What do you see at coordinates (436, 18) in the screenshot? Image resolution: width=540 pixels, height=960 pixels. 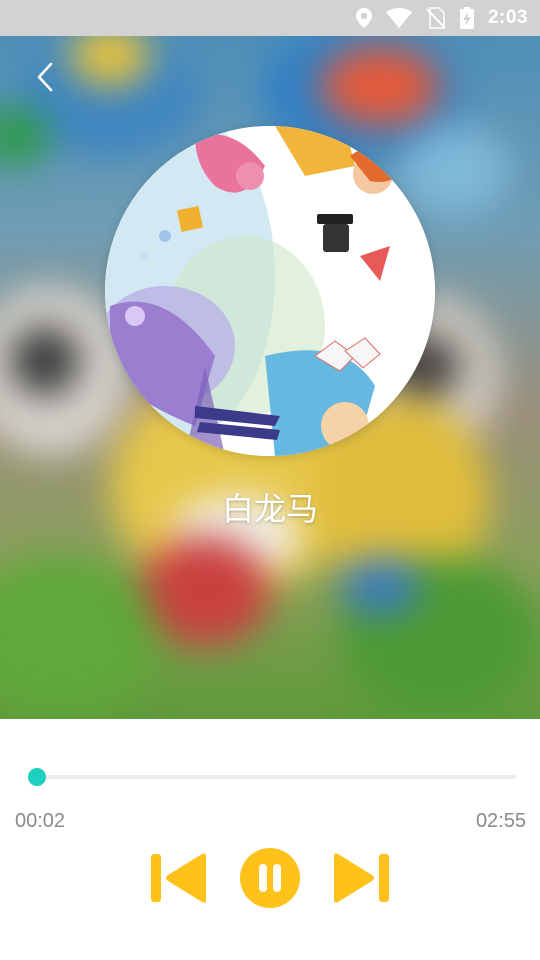 I see `no-sim-icon` at bounding box center [436, 18].